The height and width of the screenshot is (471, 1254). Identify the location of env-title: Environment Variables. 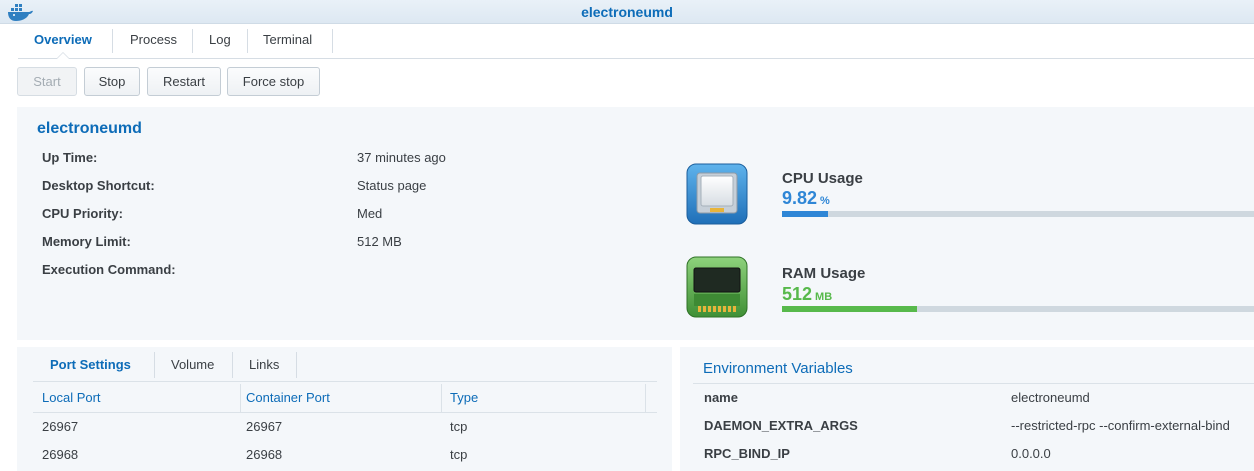
(778, 368).